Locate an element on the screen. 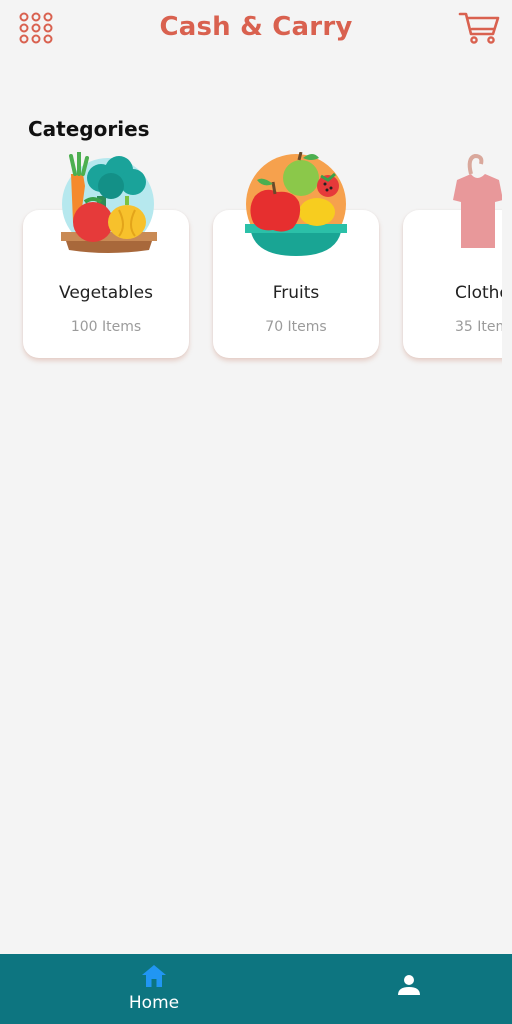 The image size is (512, 1024). fruits-illustration is located at coordinates (296, 204).